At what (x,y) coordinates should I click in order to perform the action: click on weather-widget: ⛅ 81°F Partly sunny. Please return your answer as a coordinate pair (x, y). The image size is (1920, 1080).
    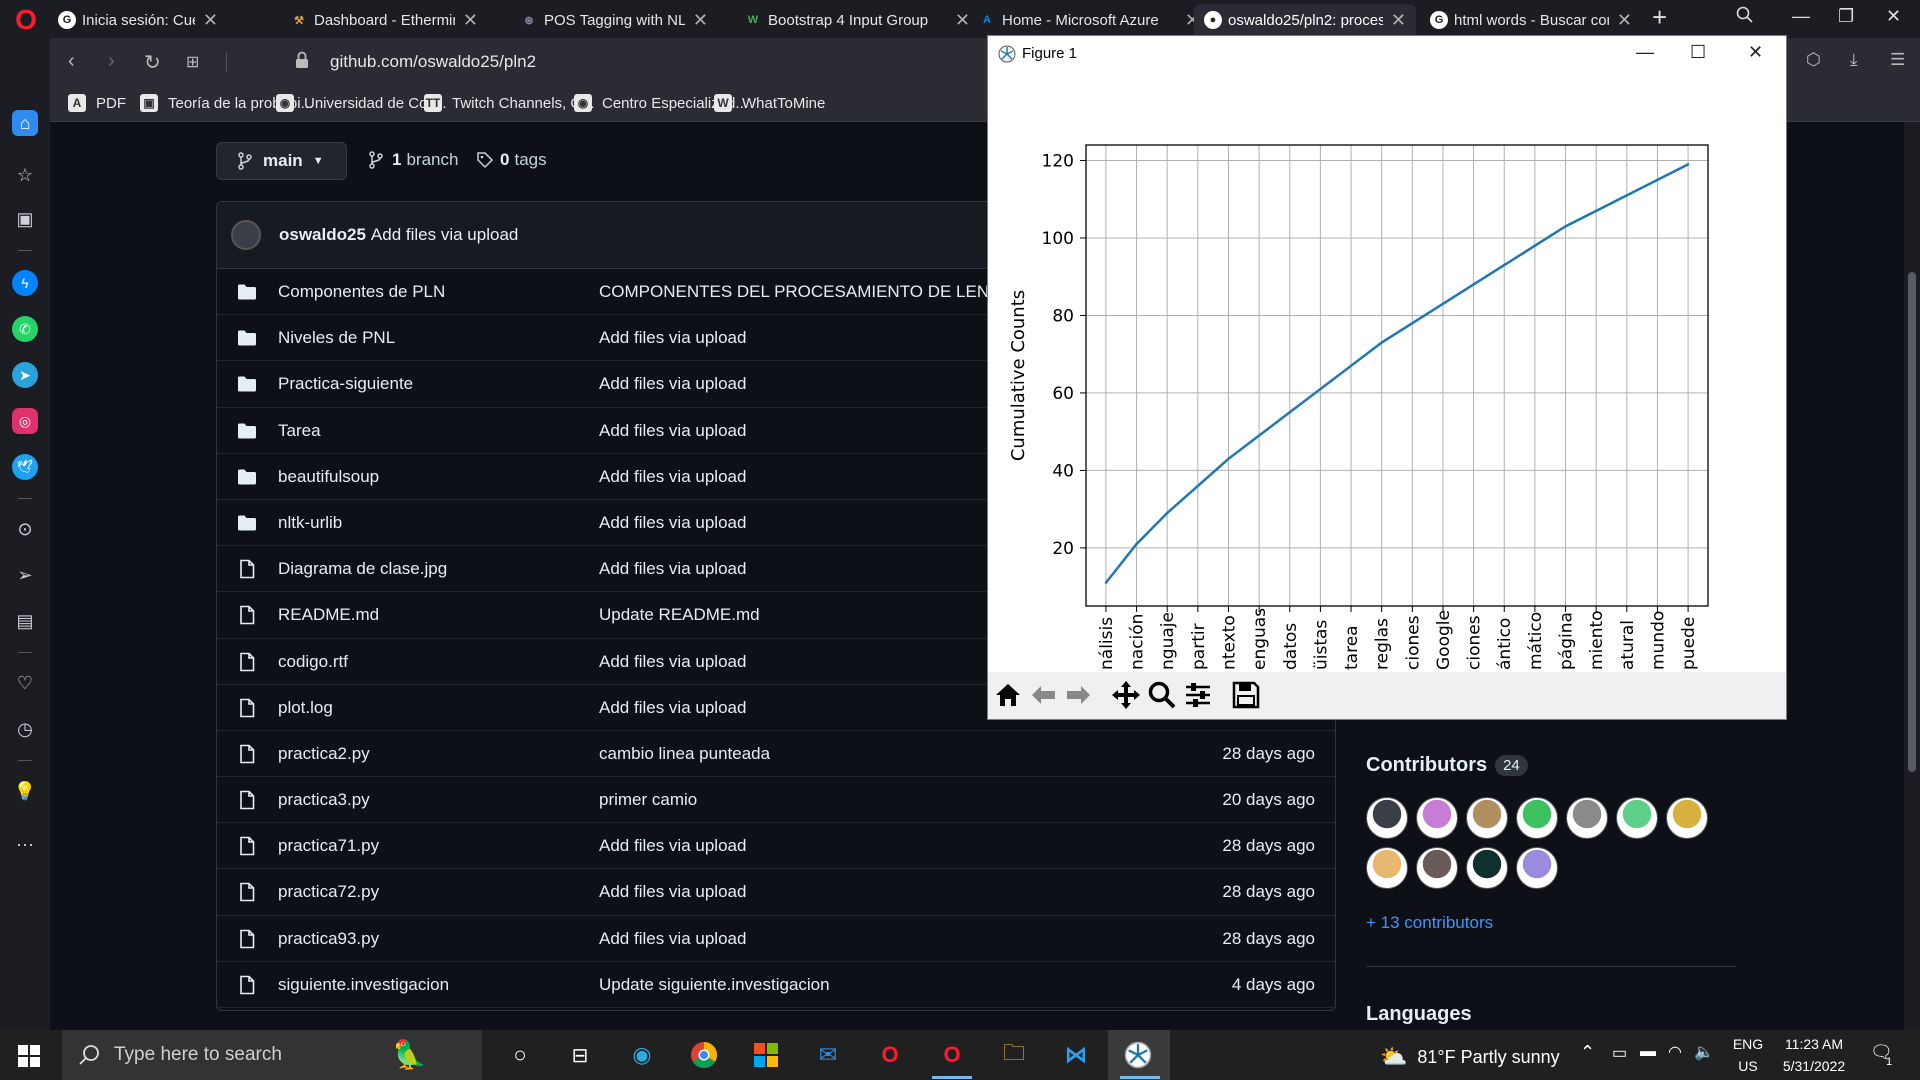
    Looking at the image, I should click on (1470, 1057).